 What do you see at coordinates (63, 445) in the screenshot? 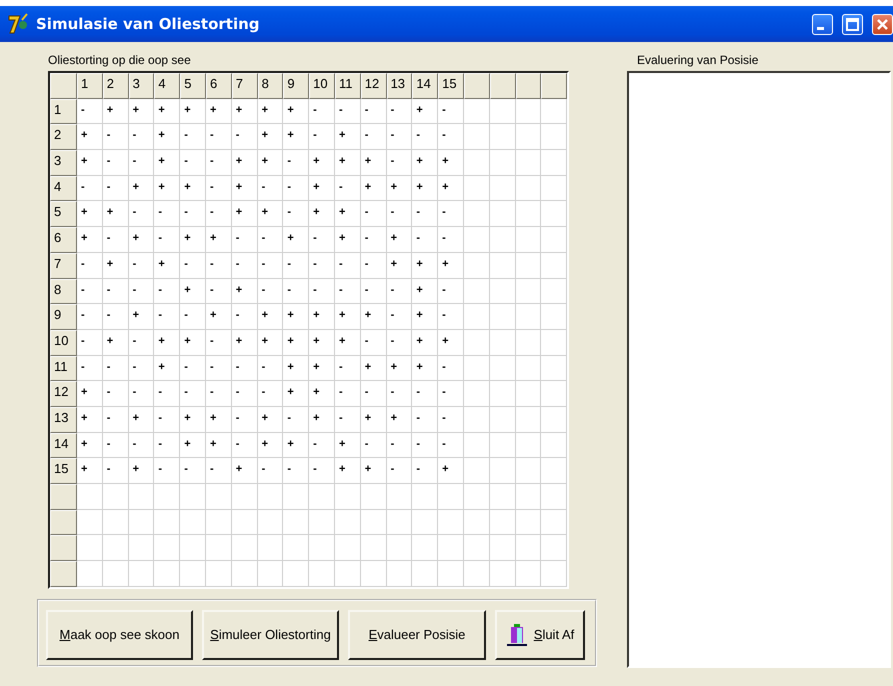
I see `header-cell: 14` at bounding box center [63, 445].